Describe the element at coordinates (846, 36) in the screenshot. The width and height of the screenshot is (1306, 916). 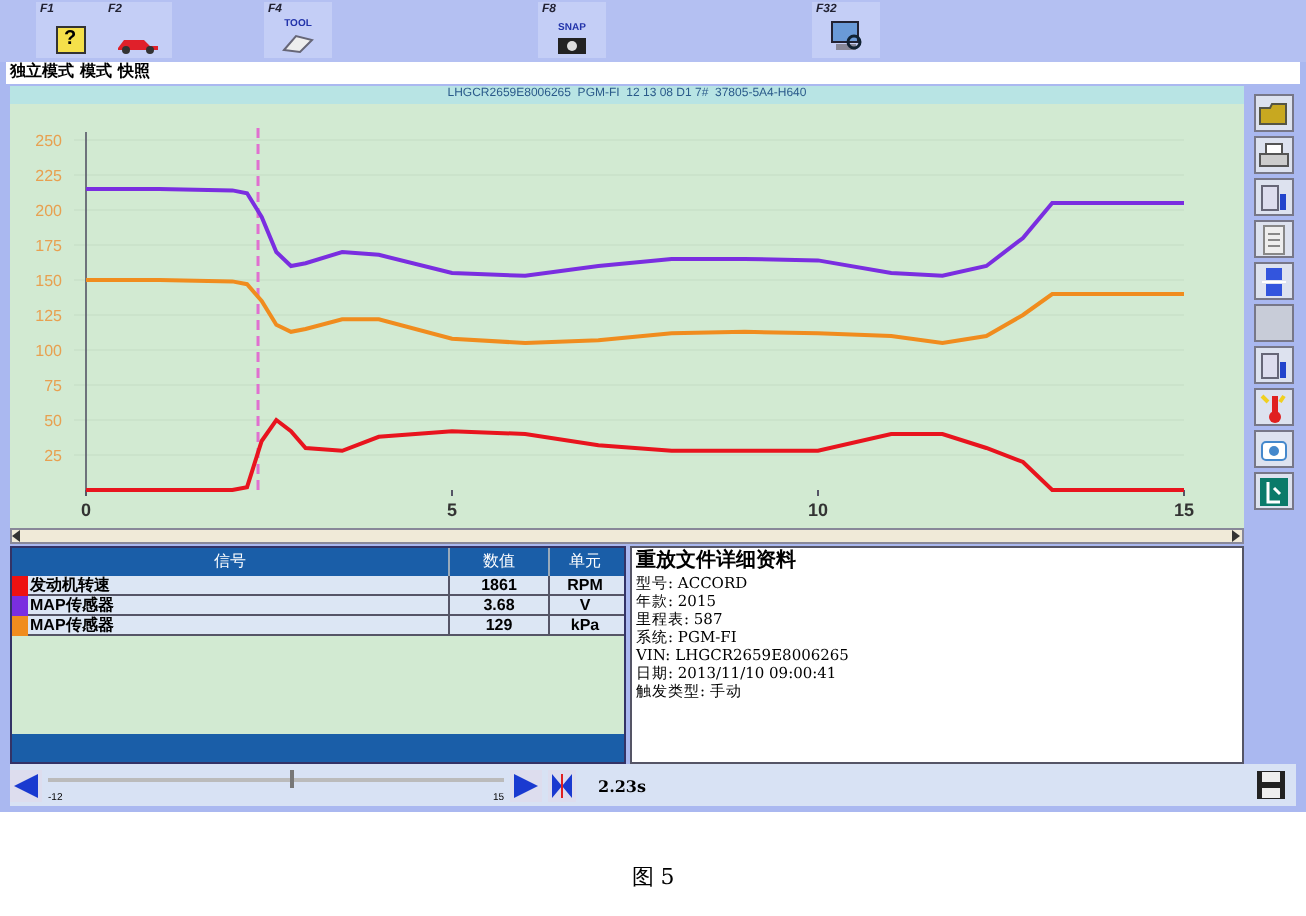
I see `monitor-icon` at that location.